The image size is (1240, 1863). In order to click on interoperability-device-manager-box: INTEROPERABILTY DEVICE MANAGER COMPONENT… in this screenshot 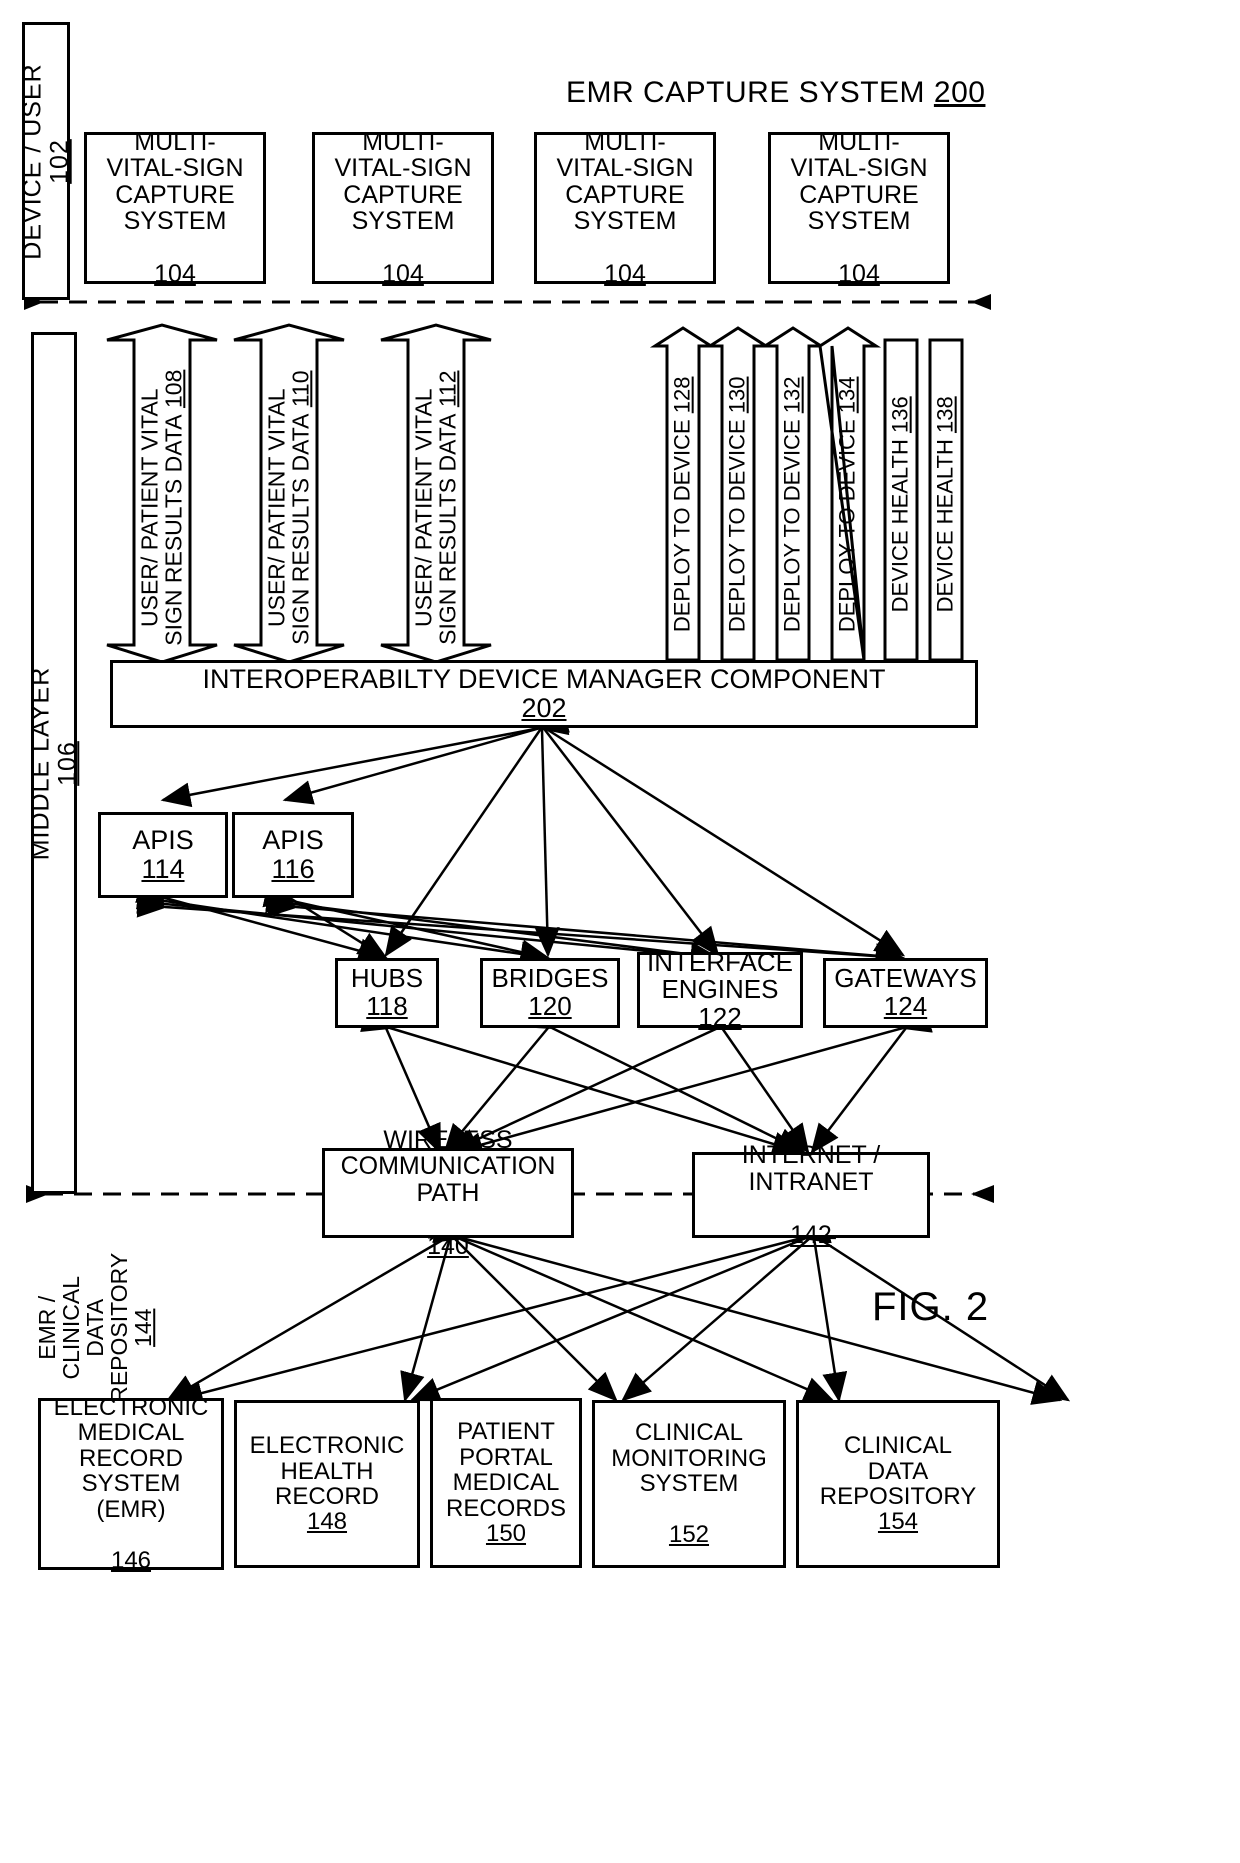, I will do `click(544, 694)`.